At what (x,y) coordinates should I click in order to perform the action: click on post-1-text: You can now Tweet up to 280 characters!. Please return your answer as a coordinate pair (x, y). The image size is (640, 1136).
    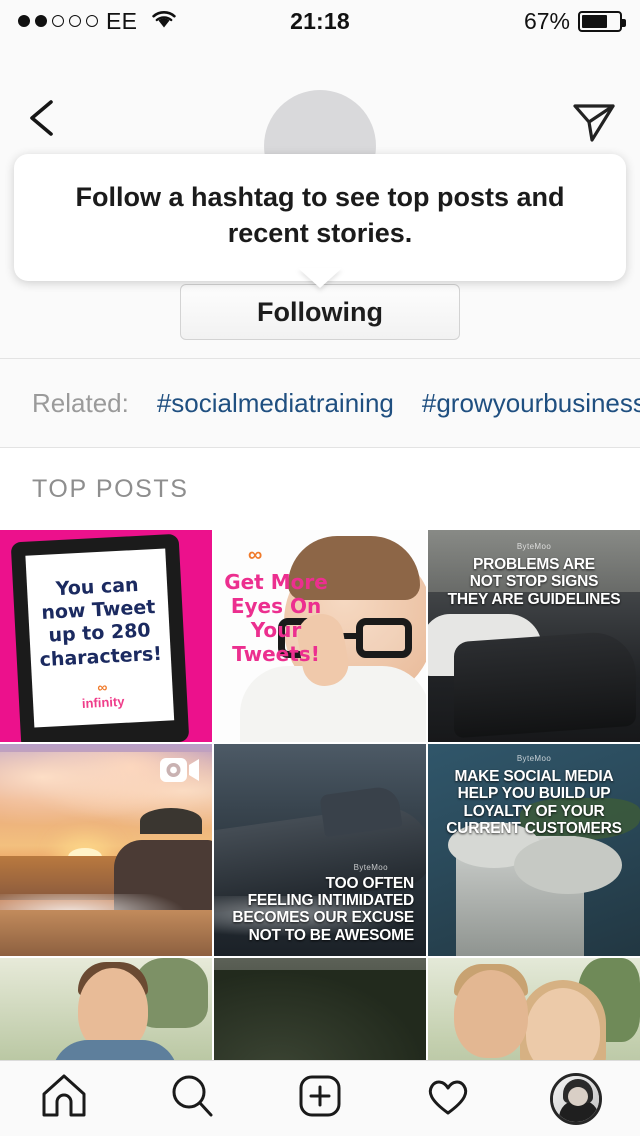
    Looking at the image, I should click on (101, 622).